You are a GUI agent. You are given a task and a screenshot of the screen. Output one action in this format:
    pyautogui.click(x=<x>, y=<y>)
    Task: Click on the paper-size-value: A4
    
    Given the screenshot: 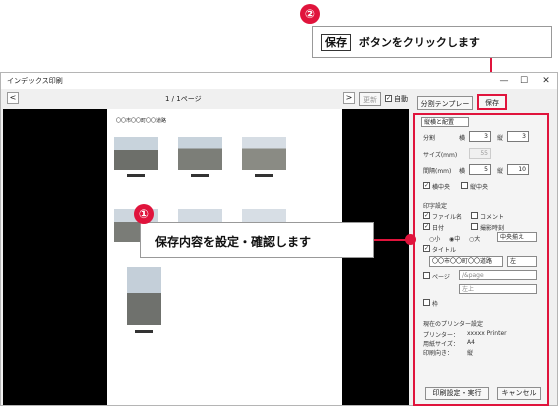 What is the action you would take?
    pyautogui.click(x=471, y=342)
    